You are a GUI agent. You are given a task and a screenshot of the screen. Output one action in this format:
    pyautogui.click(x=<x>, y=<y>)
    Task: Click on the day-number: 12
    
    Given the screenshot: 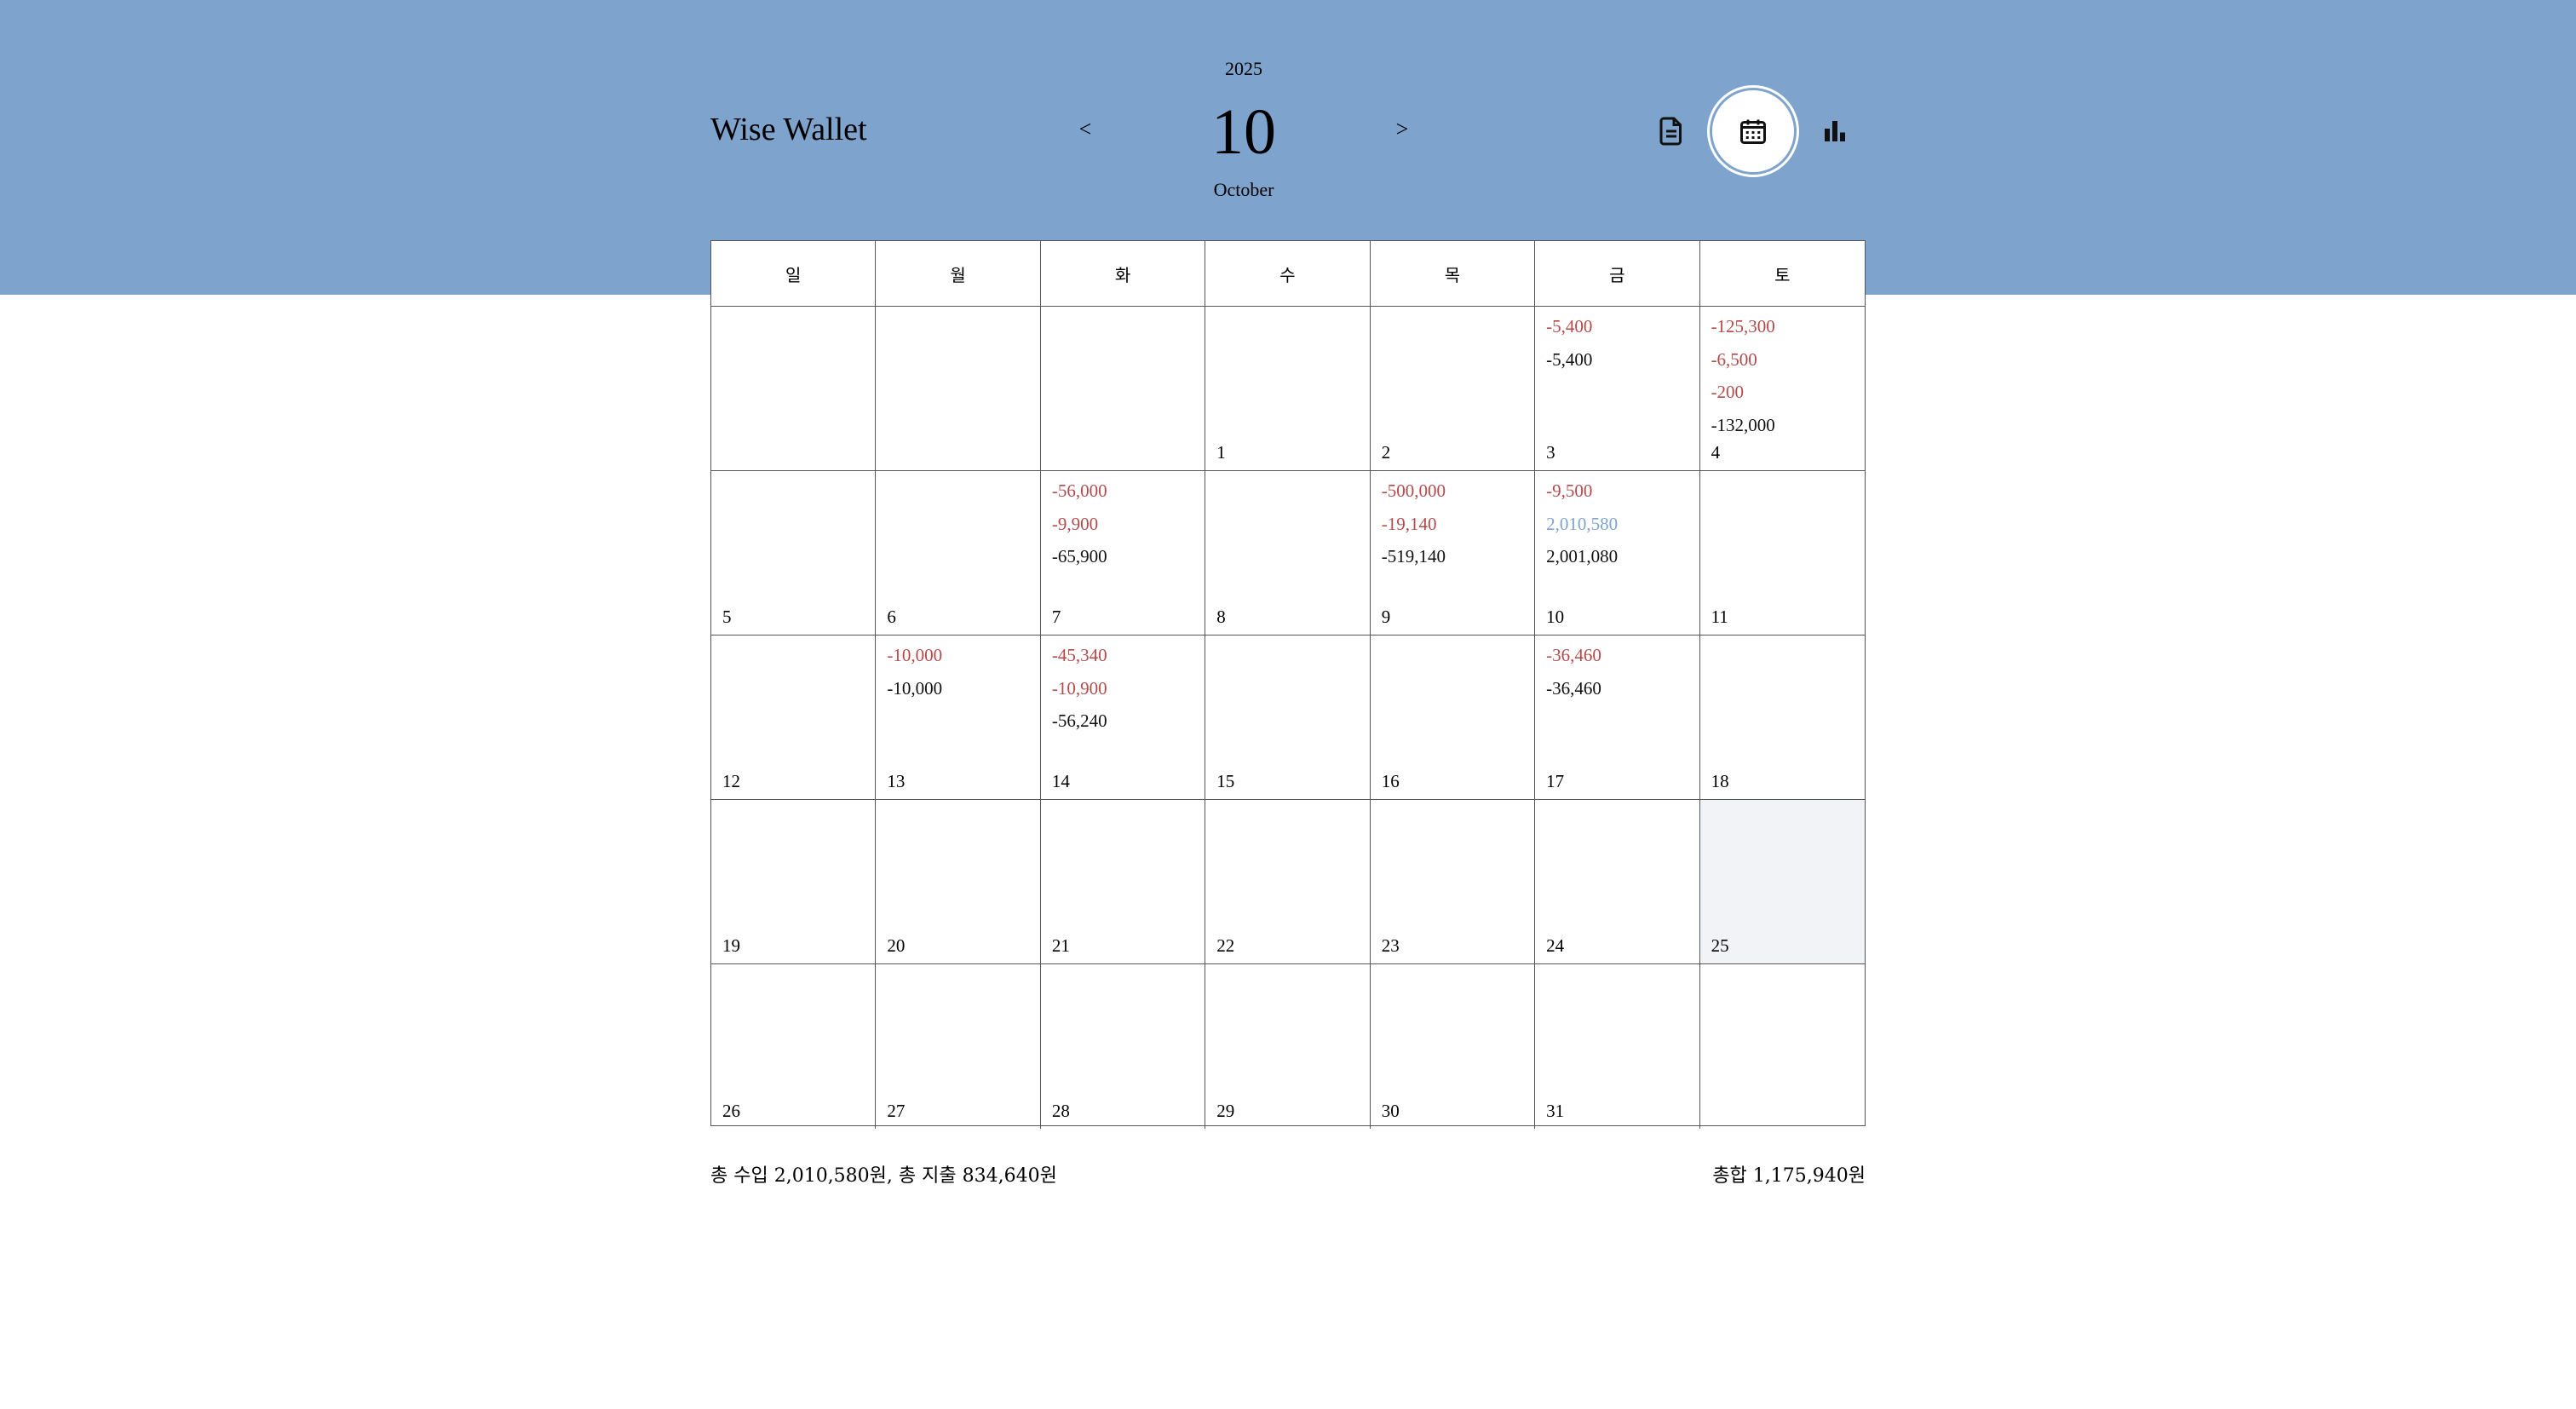 What is the action you would take?
    pyautogui.click(x=731, y=781)
    